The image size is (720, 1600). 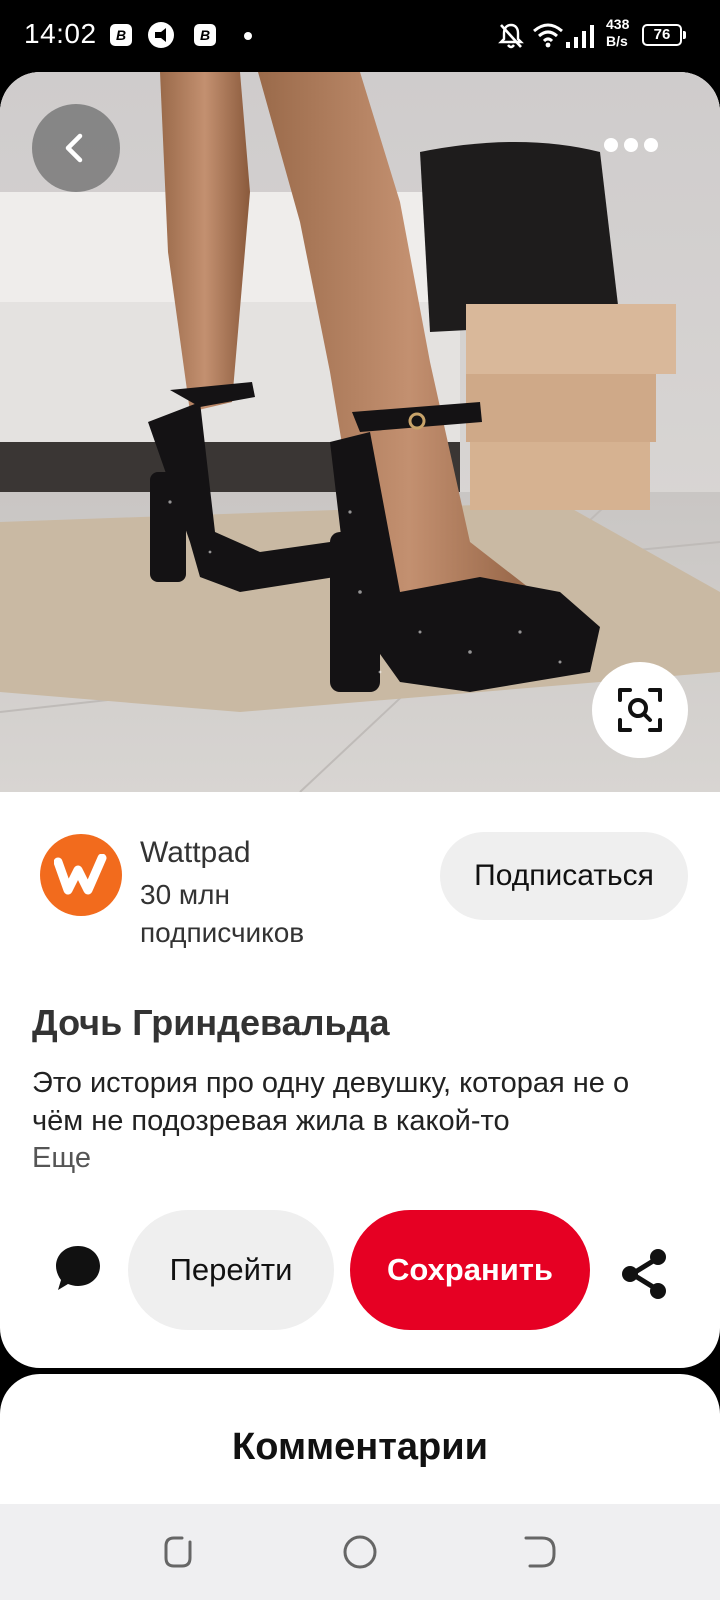 What do you see at coordinates (360, 36) in the screenshot?
I see `status-bar: 14:02 B B 438 B/s 76` at bounding box center [360, 36].